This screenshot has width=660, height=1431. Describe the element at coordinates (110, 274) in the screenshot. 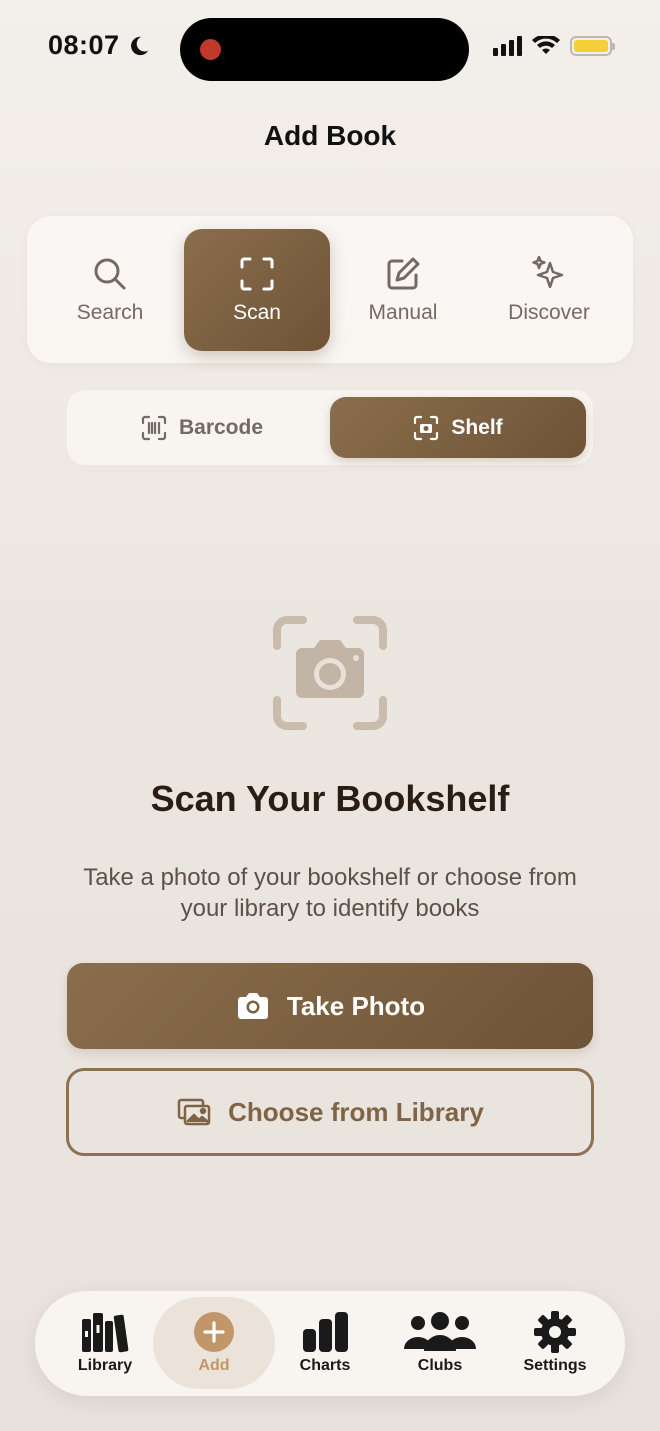

I see `search-icon` at that location.